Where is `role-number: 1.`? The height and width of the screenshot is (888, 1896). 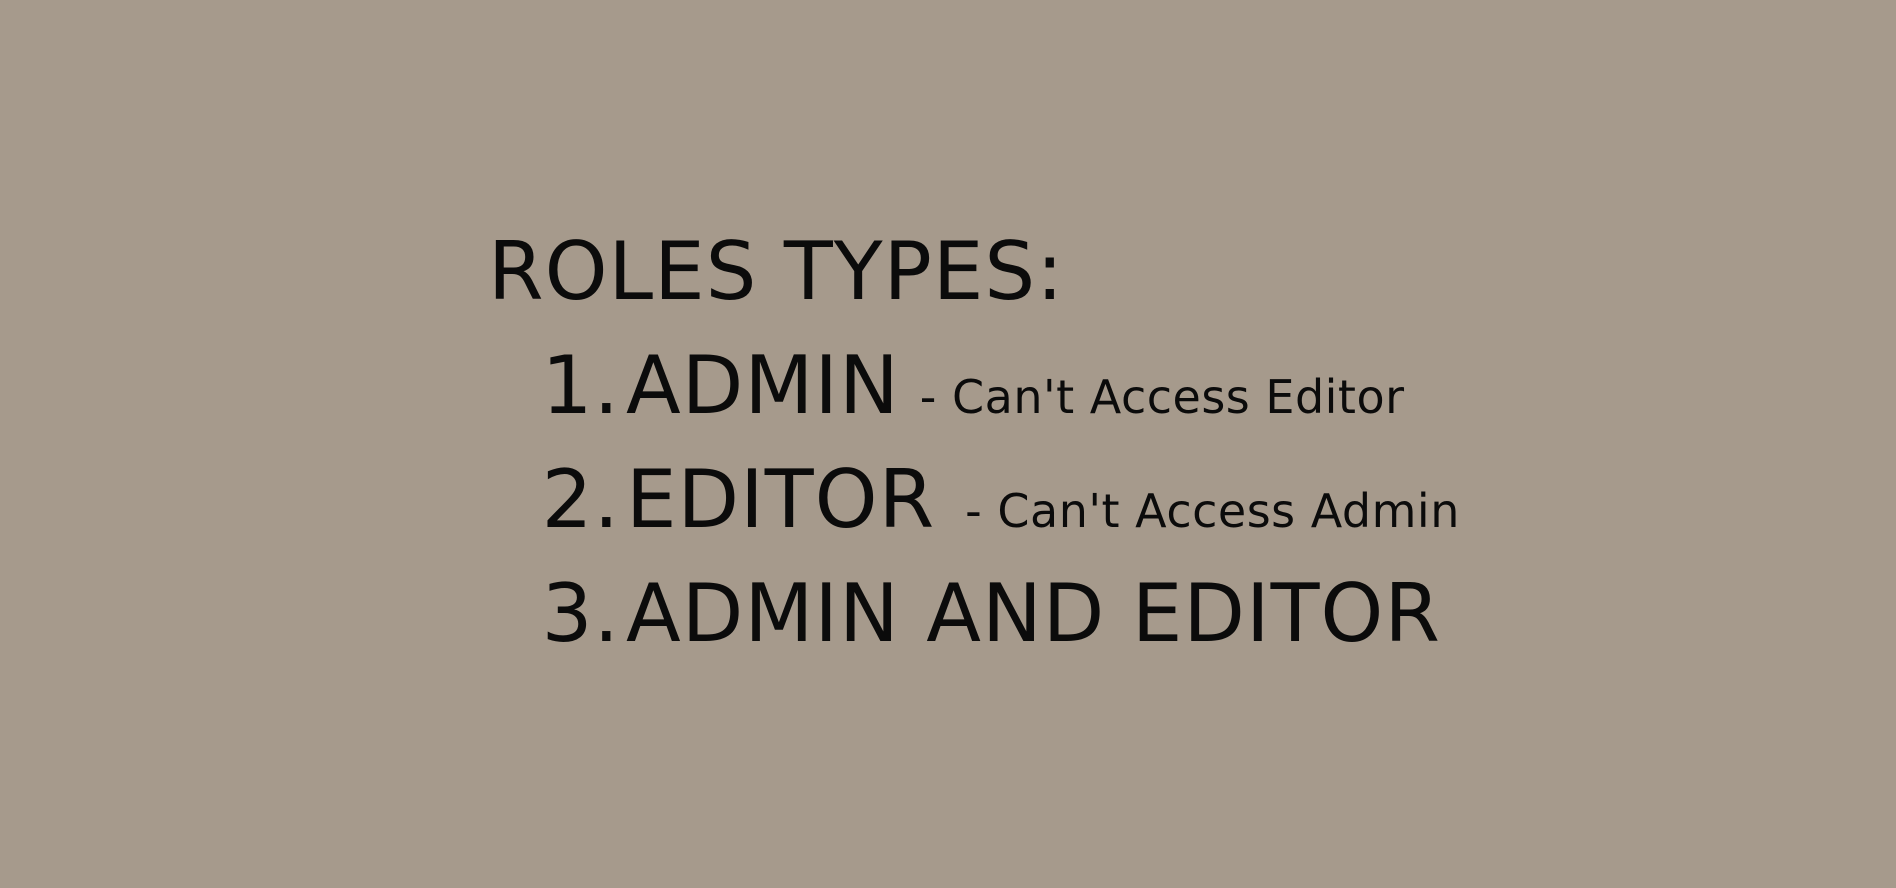
role-number: 1. is located at coordinates (580, 385).